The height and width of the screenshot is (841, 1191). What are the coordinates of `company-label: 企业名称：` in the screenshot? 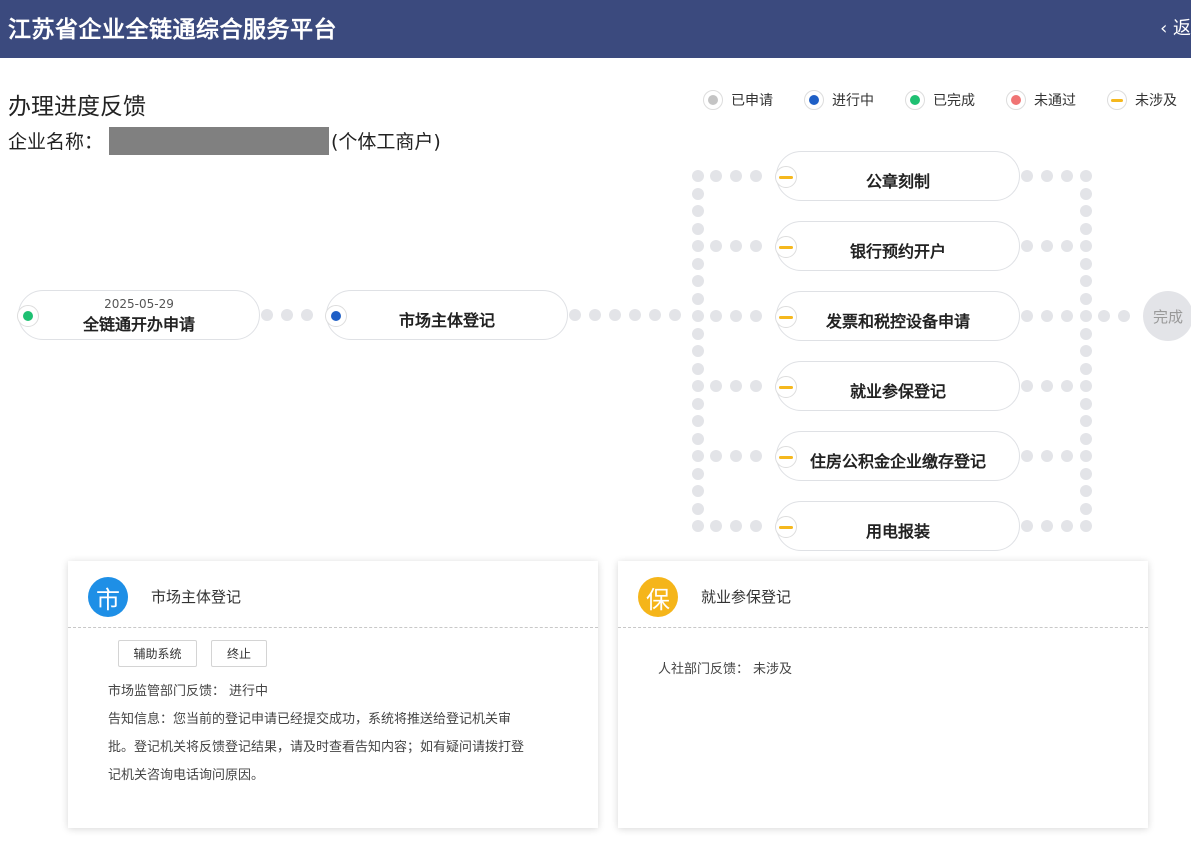 It's located at (56, 142).